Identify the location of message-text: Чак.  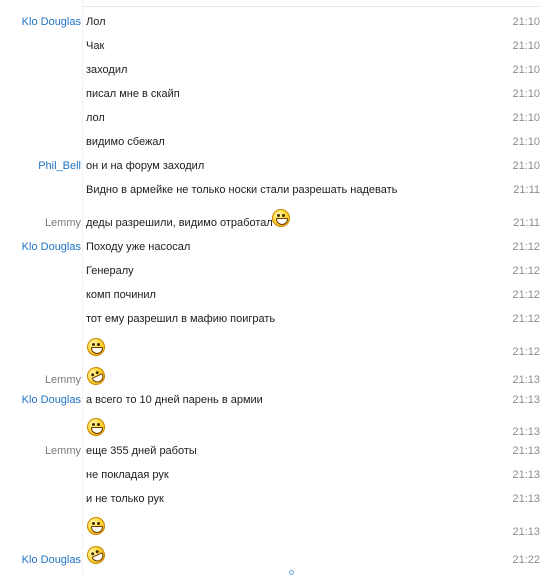
(95, 46).